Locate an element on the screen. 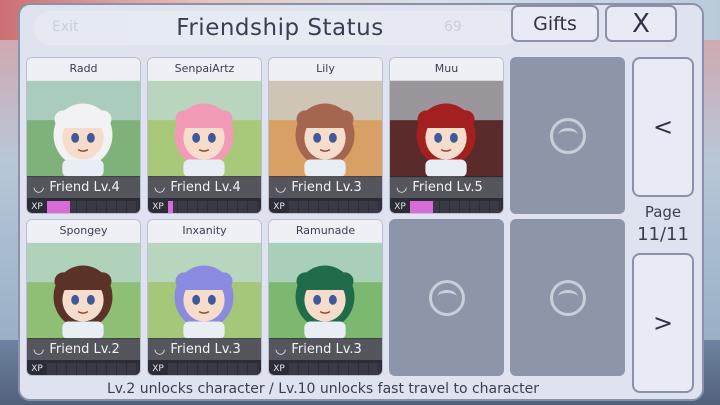 This screenshot has width=720, height=405. friend-card: Lily ◡ Friend Lv.3 XP is located at coordinates (325, 135).